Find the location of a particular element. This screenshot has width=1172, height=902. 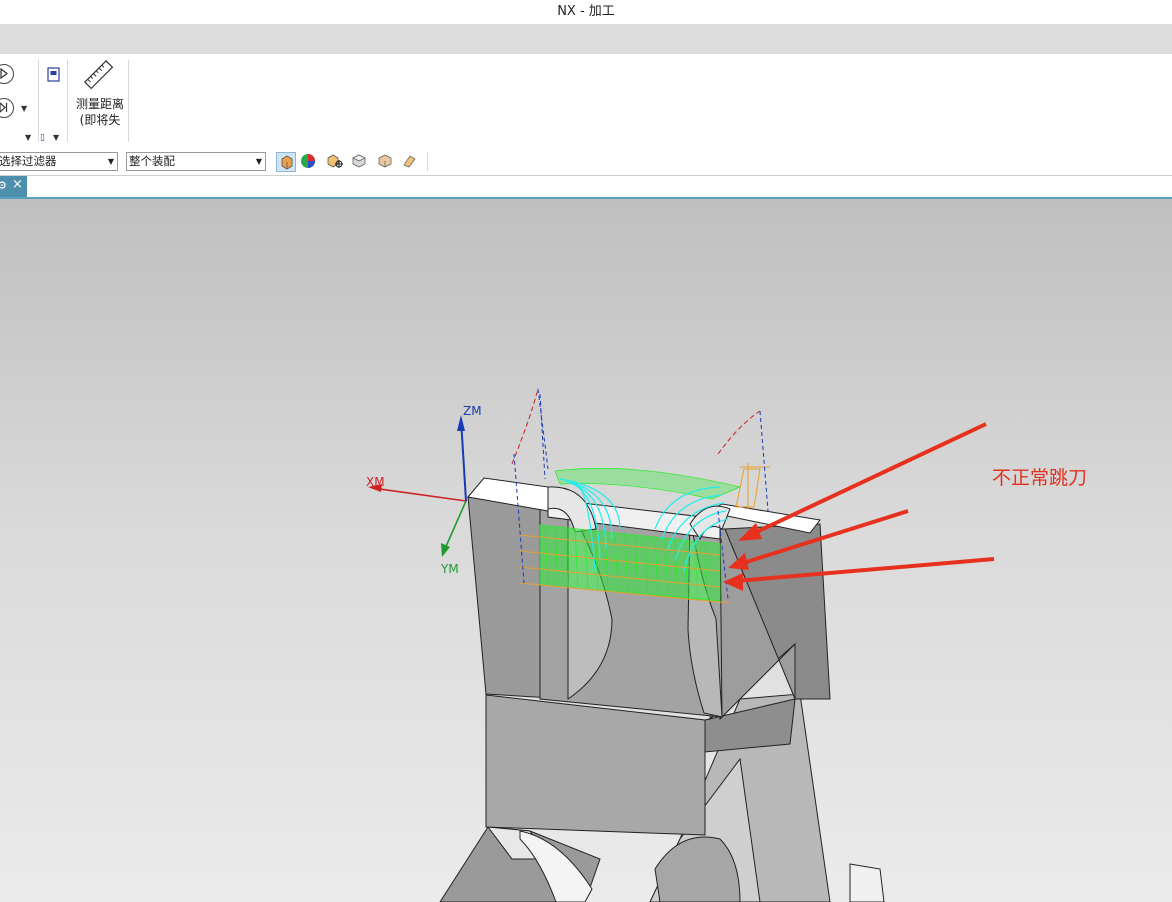

gear-icon: ⚙ is located at coordinates (3, 185).